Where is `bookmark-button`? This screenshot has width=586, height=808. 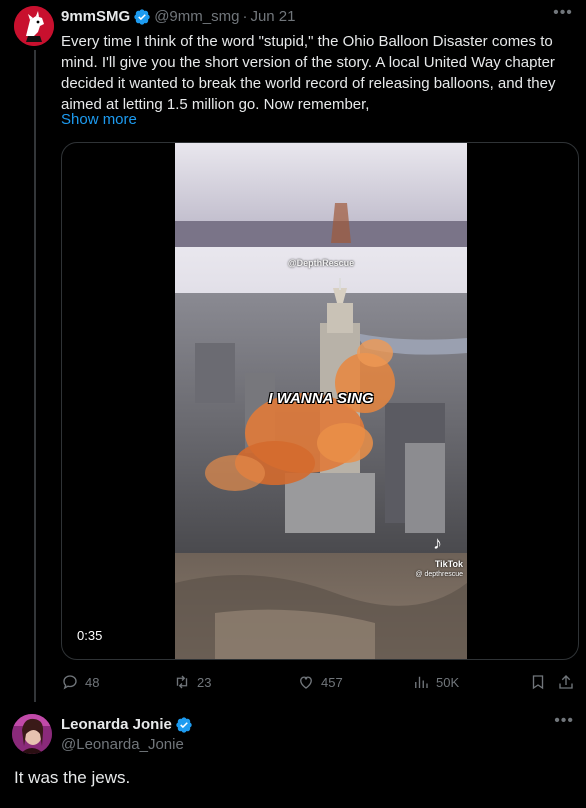 bookmark-button is located at coordinates (538, 682).